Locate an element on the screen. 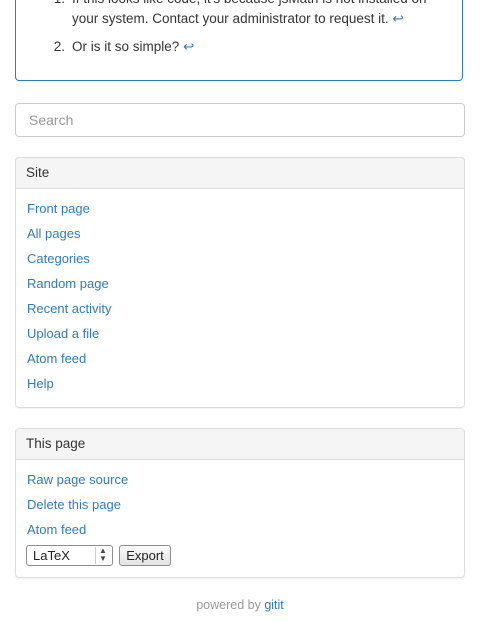 This screenshot has height=631, width=480. footnote-number: 1. is located at coordinates (58, 4).